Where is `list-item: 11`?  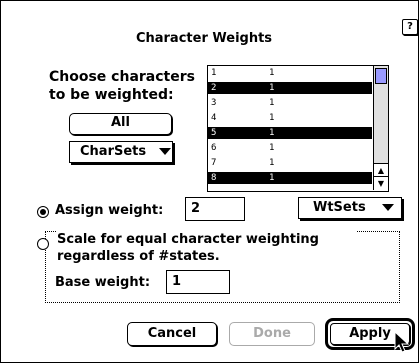
list-item: 11 is located at coordinates (290, 73).